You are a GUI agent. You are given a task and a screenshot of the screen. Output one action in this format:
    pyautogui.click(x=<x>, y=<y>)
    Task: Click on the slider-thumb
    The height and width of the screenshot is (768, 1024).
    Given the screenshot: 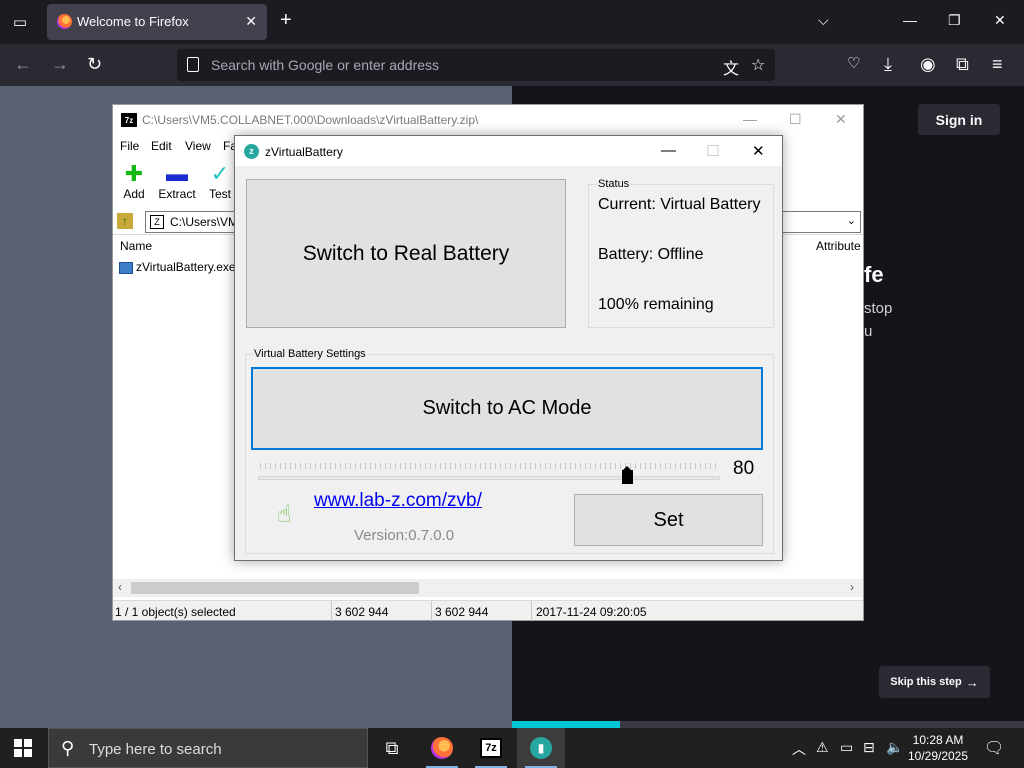 What is the action you would take?
    pyautogui.click(x=628, y=475)
    